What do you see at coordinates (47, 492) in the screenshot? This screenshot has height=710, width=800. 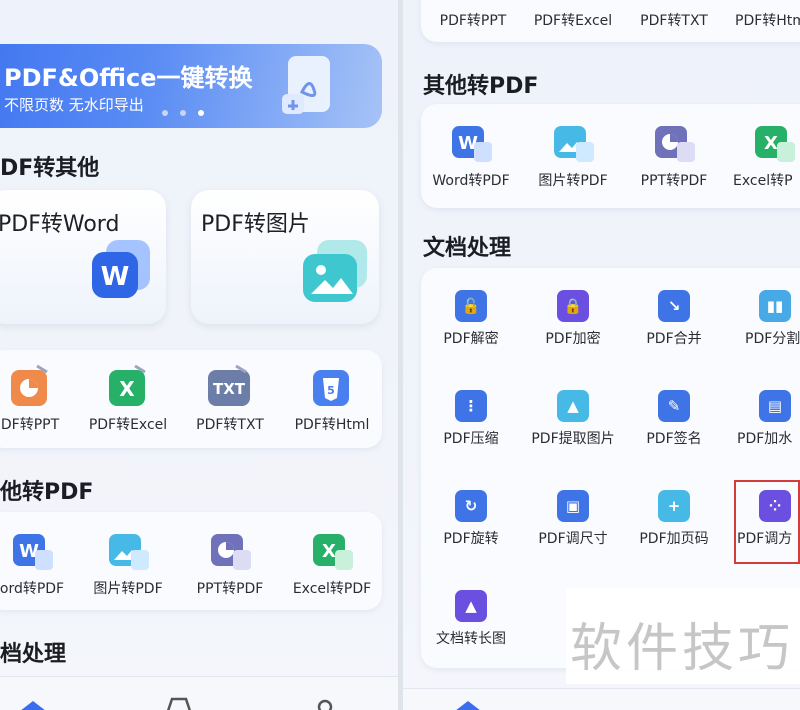 I see `section-title-other-to-pdf: 他转PDF` at bounding box center [47, 492].